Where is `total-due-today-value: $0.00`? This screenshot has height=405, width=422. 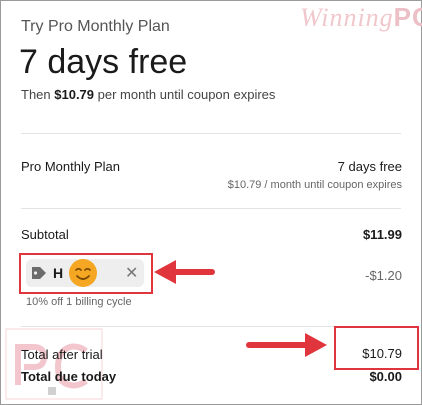 total-due-today-value: $0.00 is located at coordinates (385, 376).